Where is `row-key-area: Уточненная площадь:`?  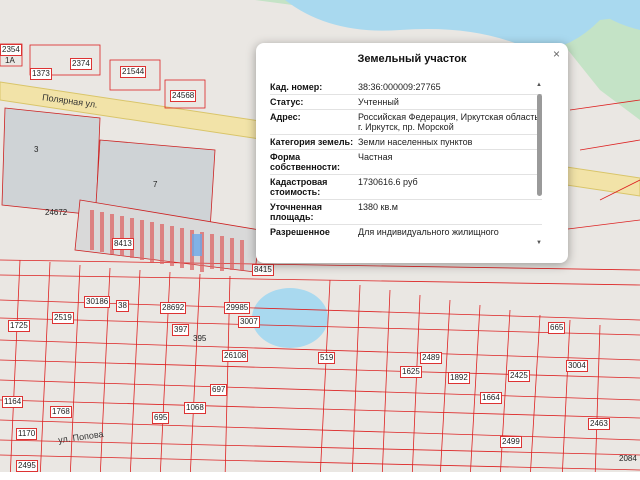 row-key-area: Уточненная площадь: is located at coordinates (296, 212).